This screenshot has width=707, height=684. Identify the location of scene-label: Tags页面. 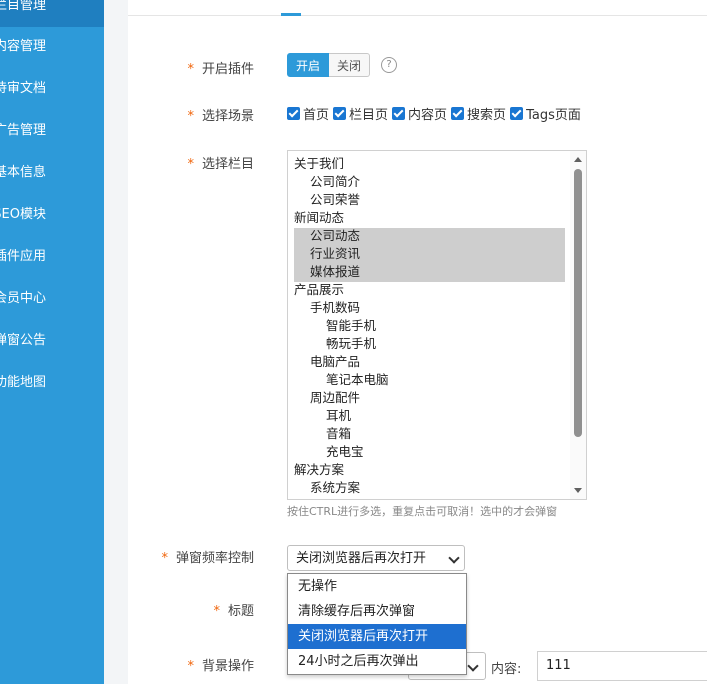
(553, 115).